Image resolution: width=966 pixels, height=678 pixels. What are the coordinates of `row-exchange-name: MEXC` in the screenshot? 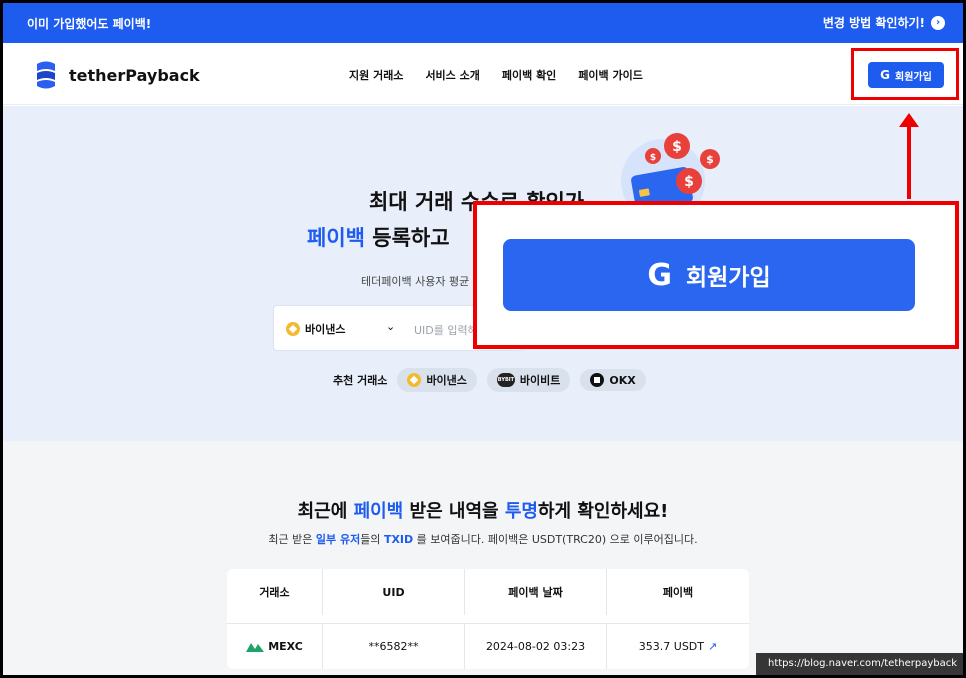 It's located at (285, 646).